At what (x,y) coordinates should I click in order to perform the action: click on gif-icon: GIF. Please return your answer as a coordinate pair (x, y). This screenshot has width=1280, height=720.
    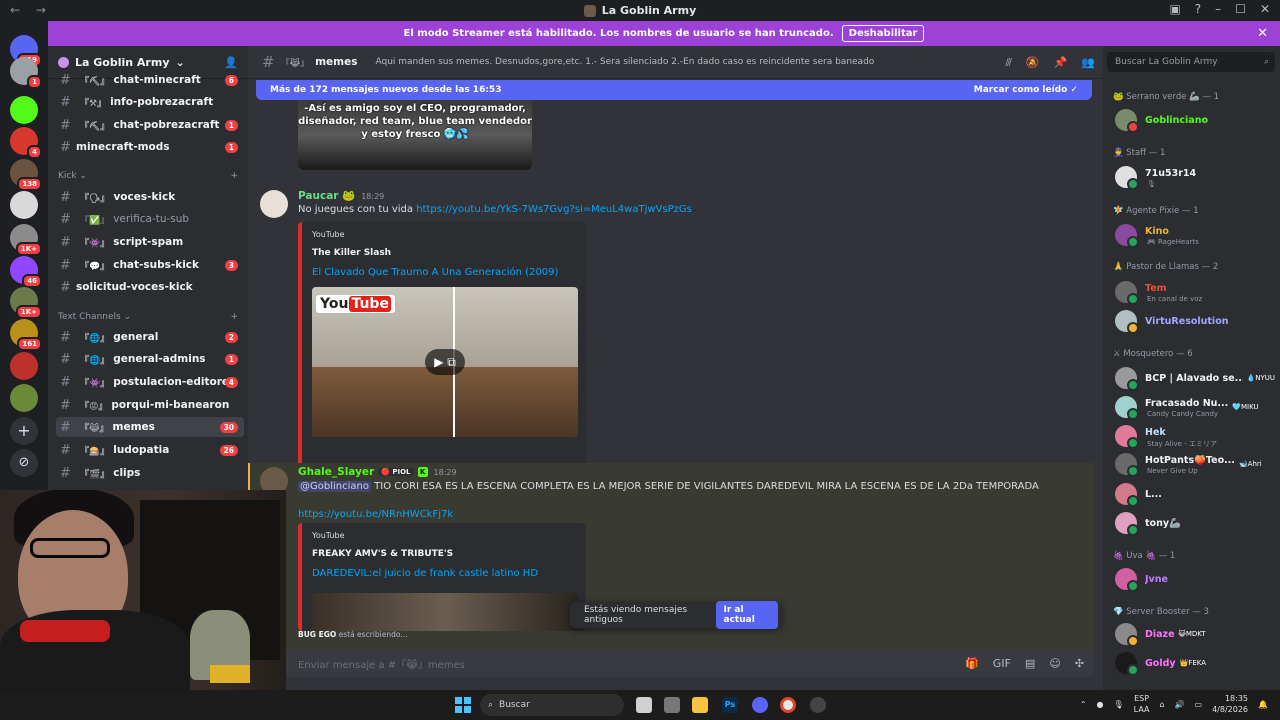
    Looking at the image, I should click on (1002, 663).